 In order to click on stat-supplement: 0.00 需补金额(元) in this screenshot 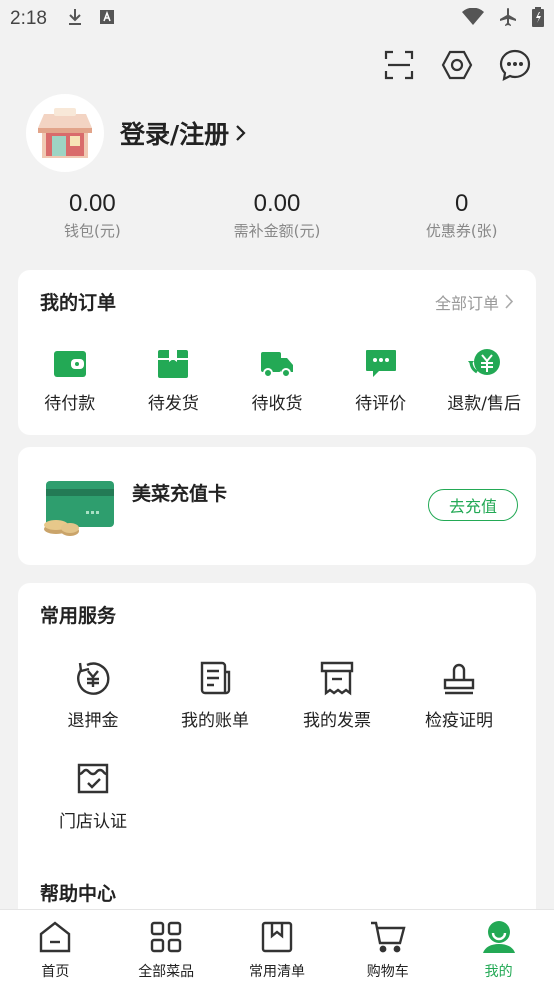, I will do `click(277, 215)`.